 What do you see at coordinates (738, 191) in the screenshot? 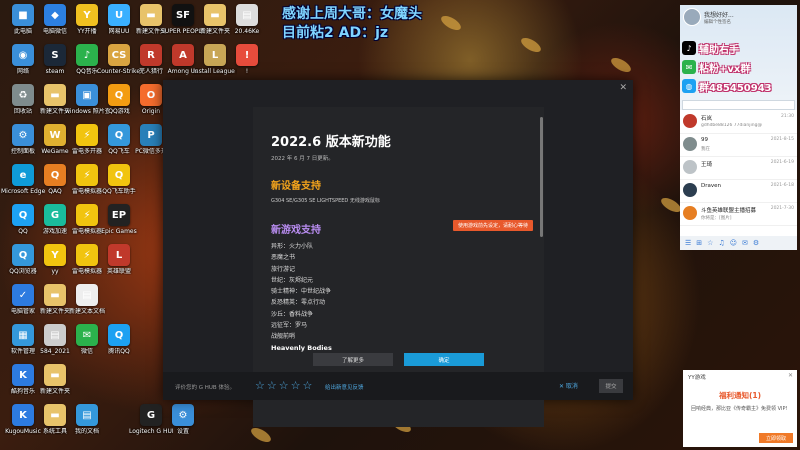
I see `contact-row: Draven 2021-6-18` at bounding box center [738, 191].